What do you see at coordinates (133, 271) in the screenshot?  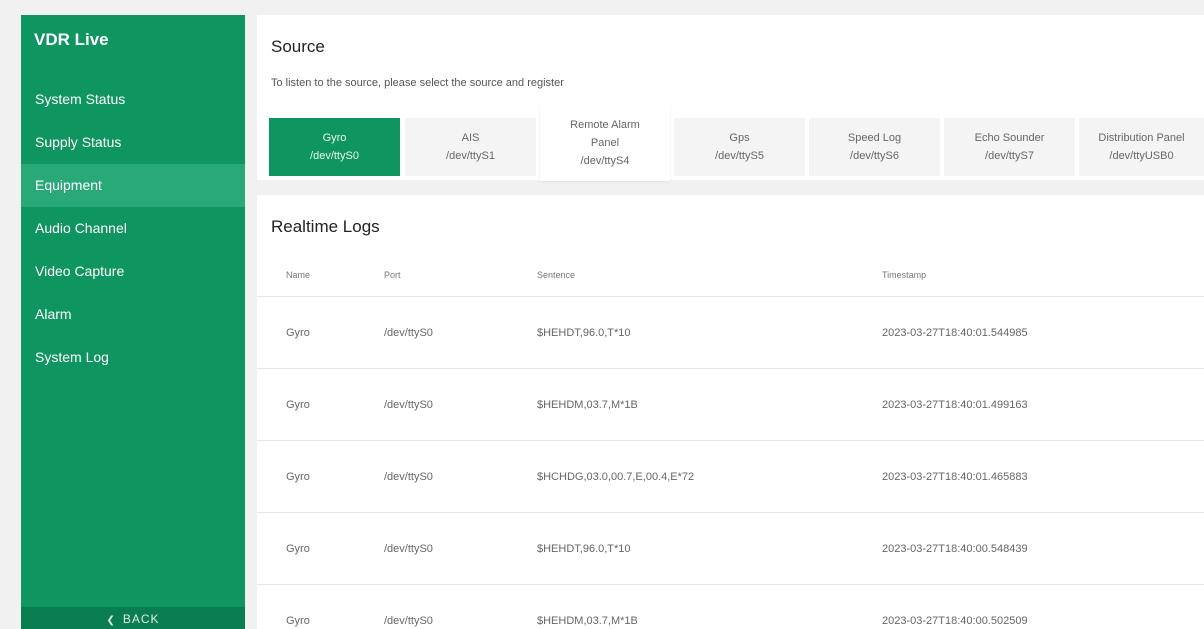 I see `sidebar-item-video-capture: Video Capture` at bounding box center [133, 271].